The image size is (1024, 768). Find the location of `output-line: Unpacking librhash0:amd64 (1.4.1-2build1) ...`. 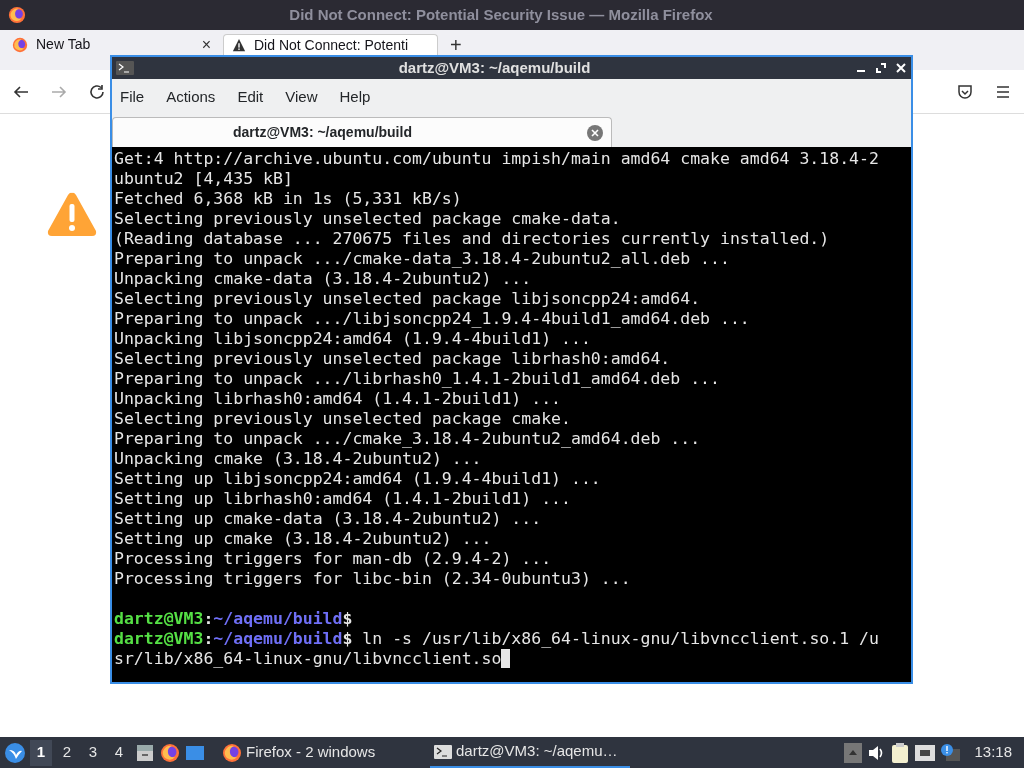

output-line: Unpacking librhash0:amd64 (1.4.1-2build1) ... is located at coordinates (338, 399).